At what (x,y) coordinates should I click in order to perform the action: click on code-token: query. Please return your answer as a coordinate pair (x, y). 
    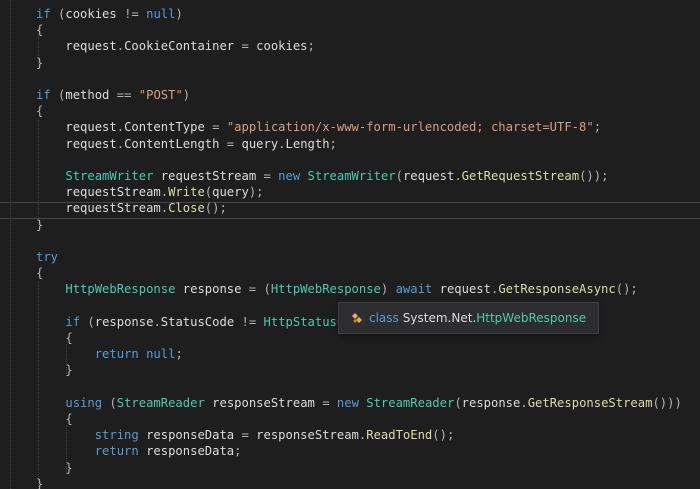
    Looking at the image, I should click on (260, 143).